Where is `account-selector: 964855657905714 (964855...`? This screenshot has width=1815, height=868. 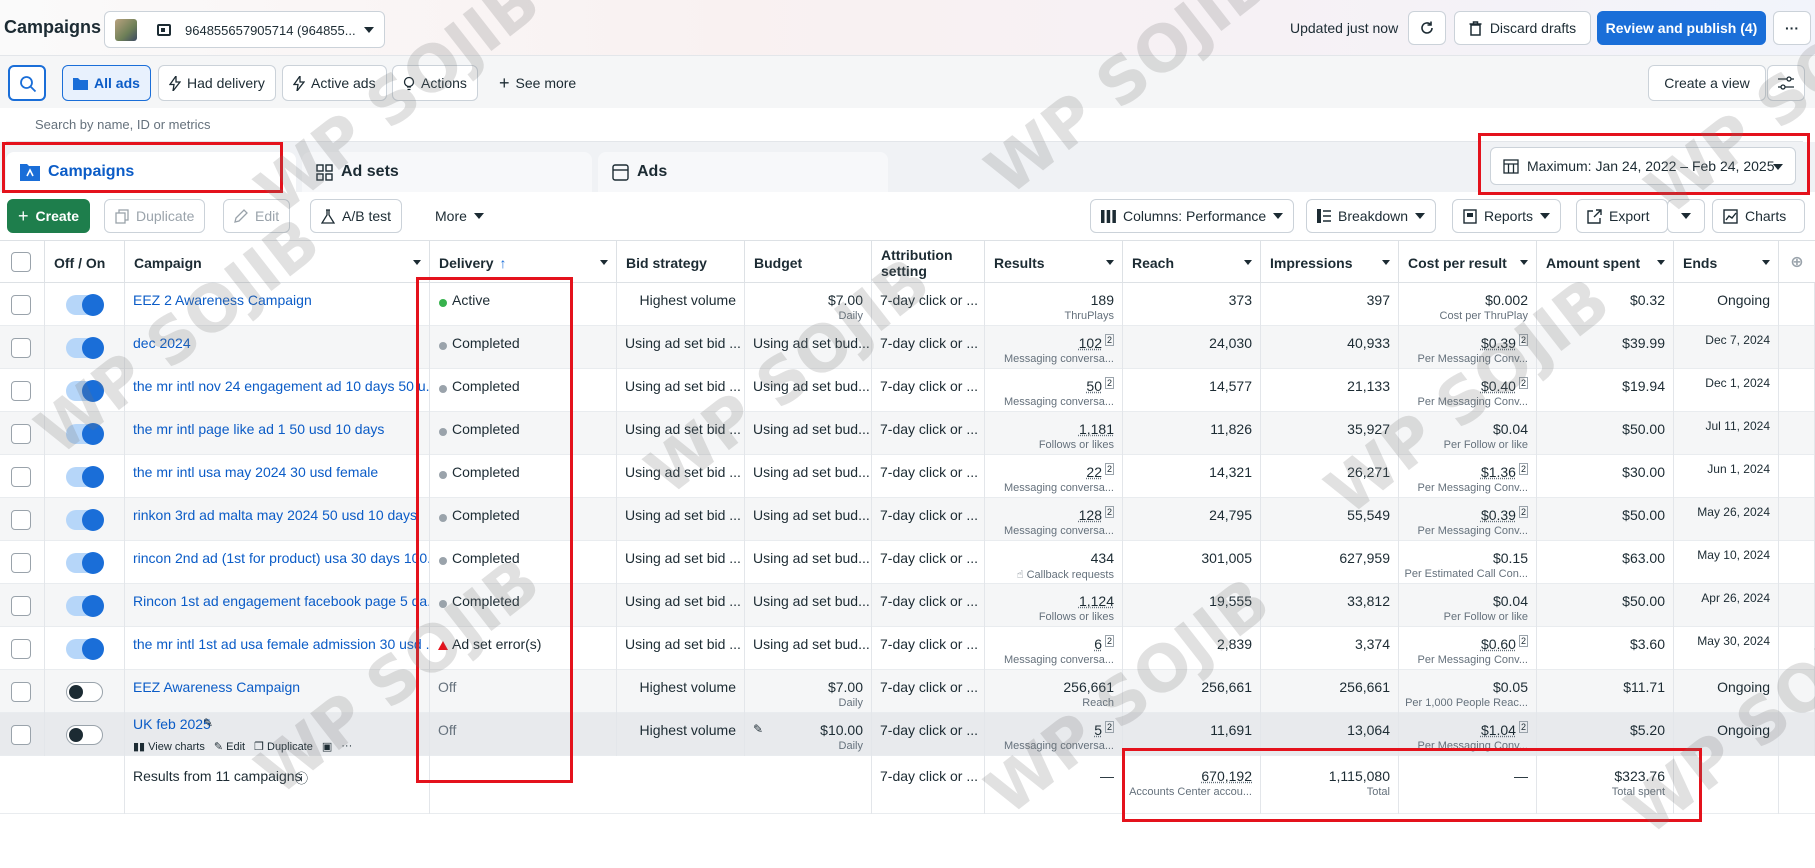 account-selector: 964855657905714 (964855... is located at coordinates (244, 29).